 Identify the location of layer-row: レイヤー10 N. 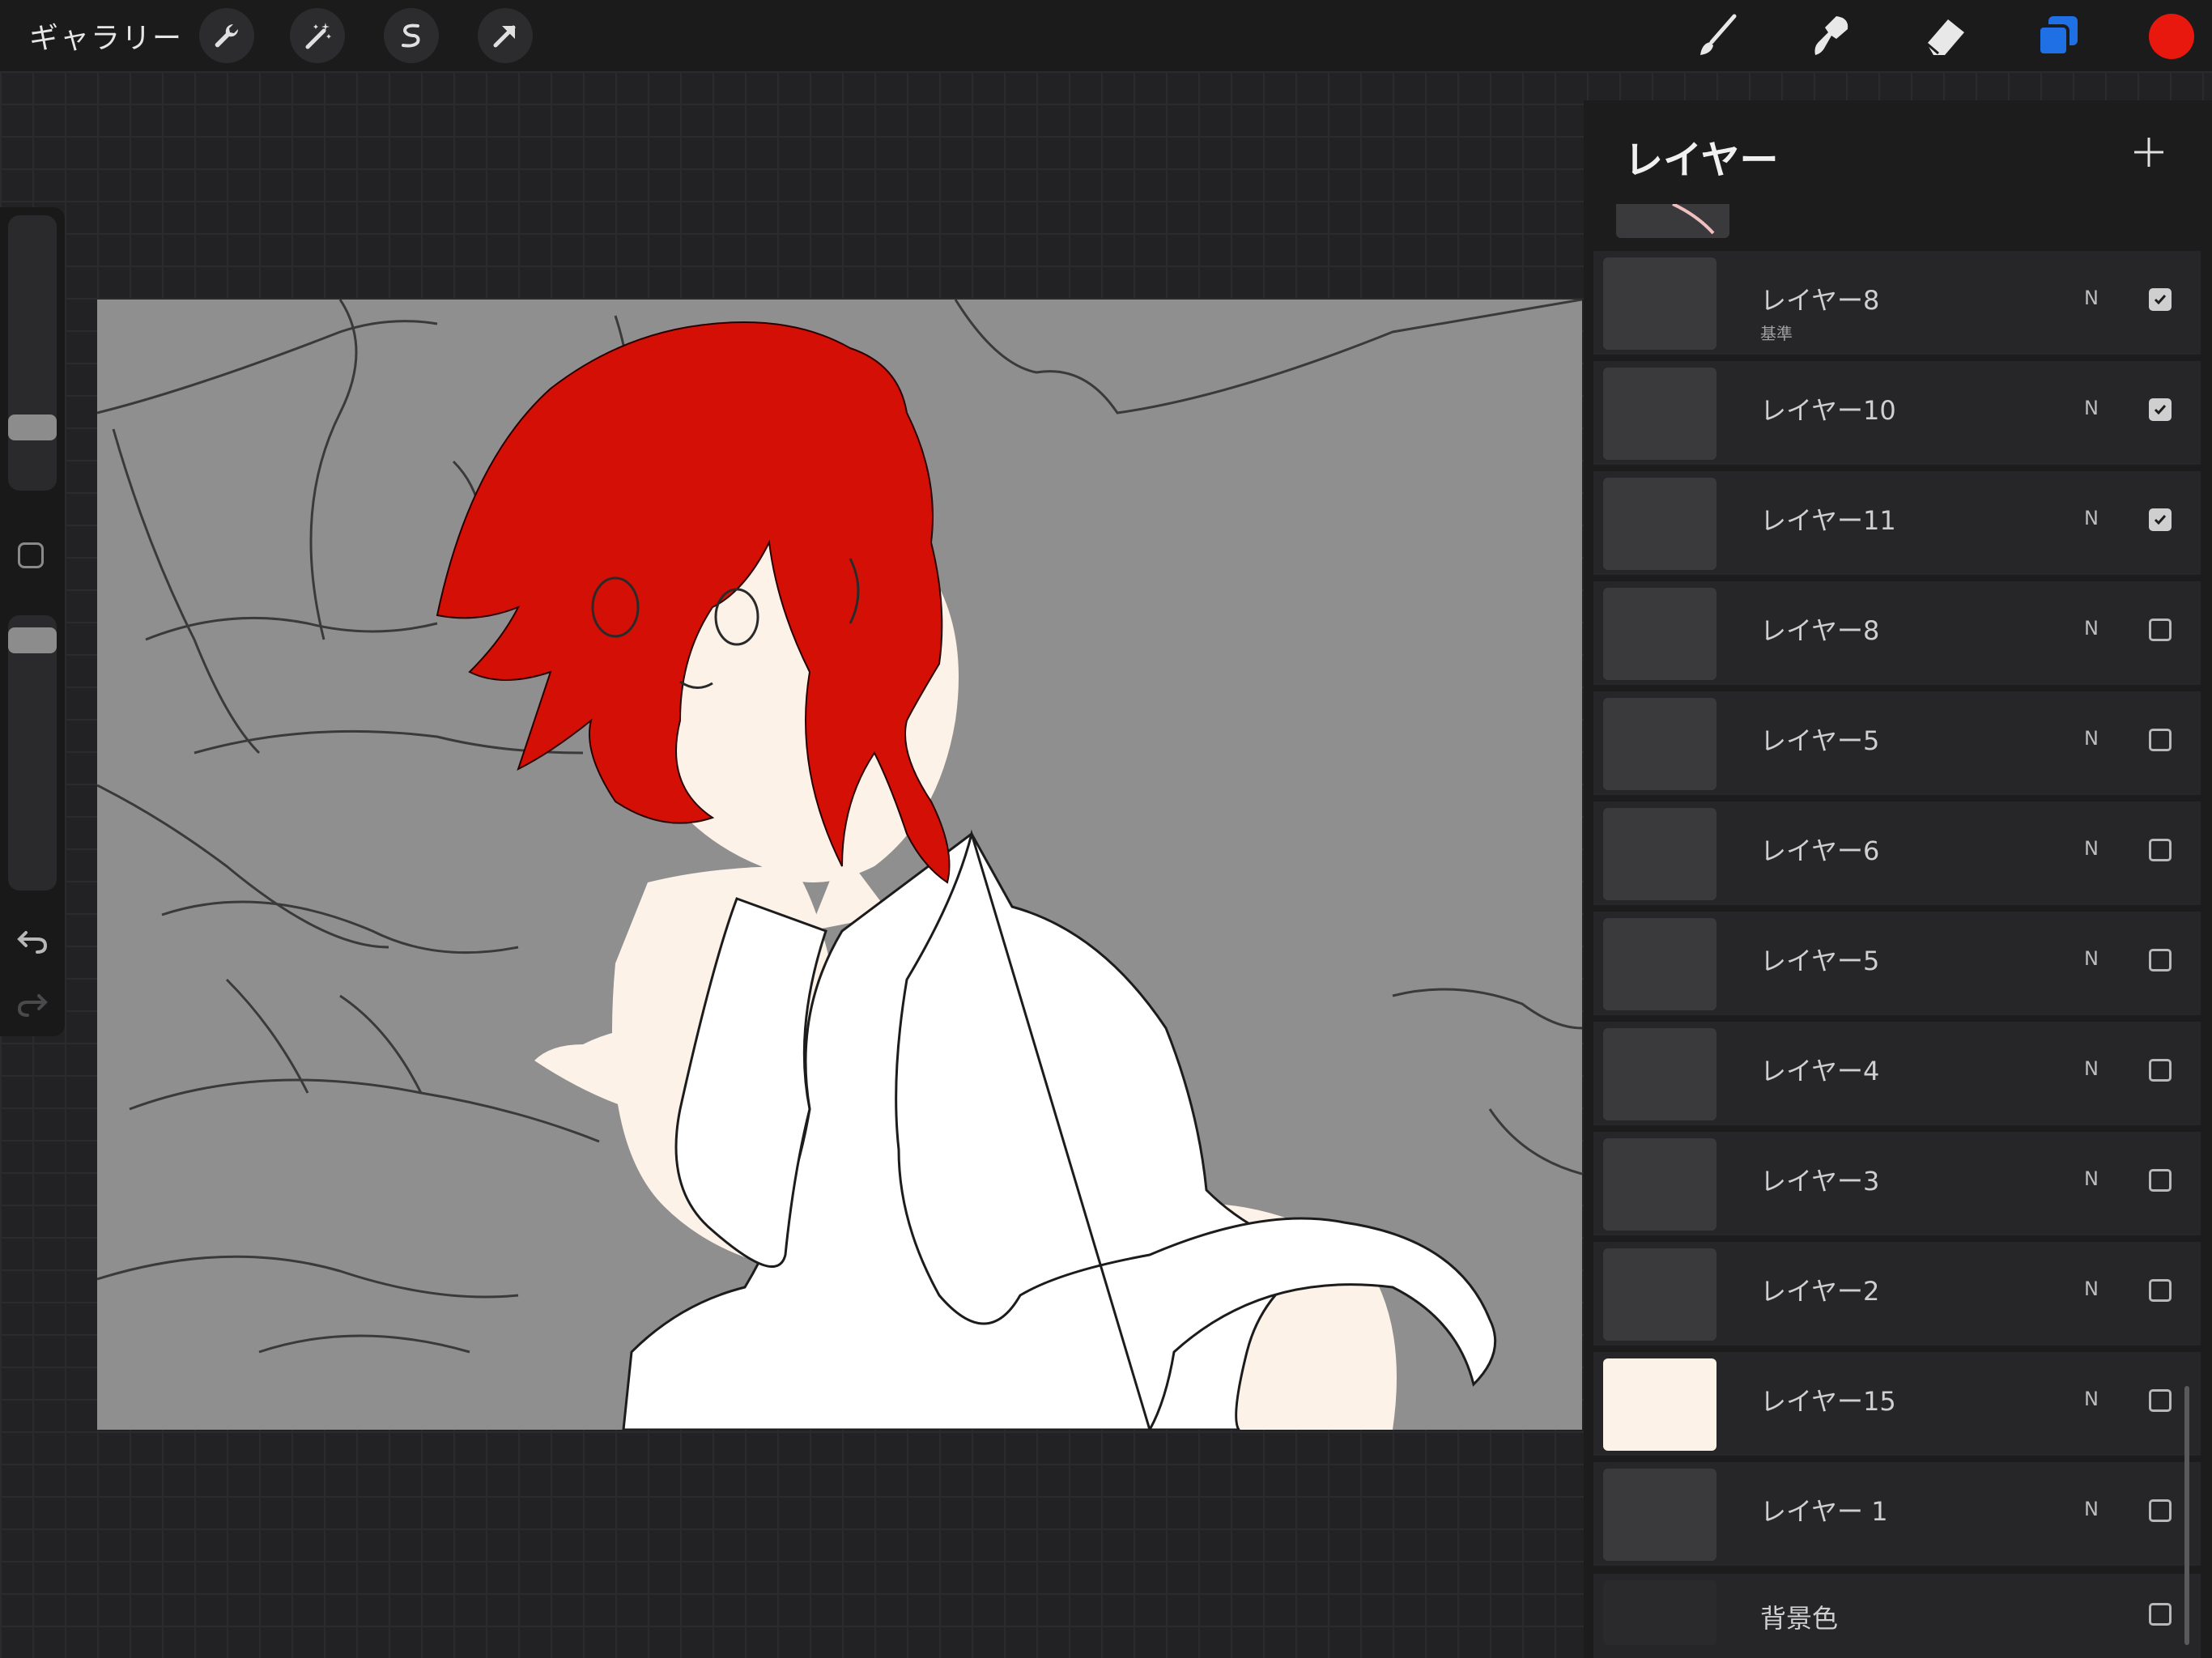
(1897, 414).